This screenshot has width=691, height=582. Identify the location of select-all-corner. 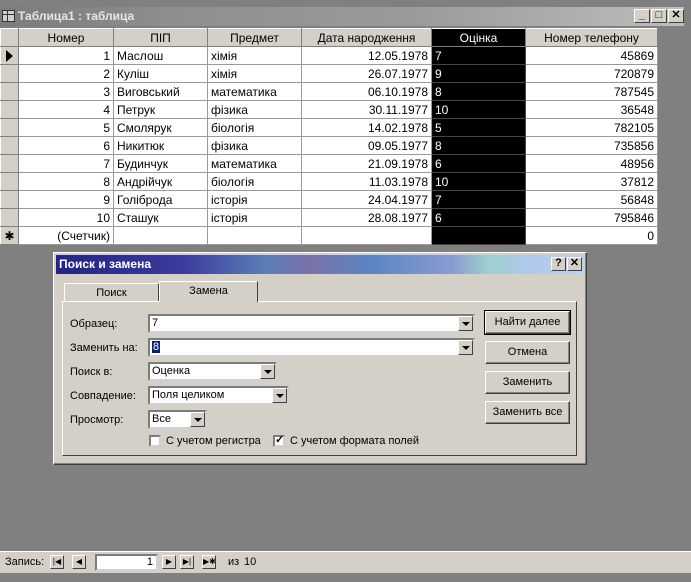
(9, 37).